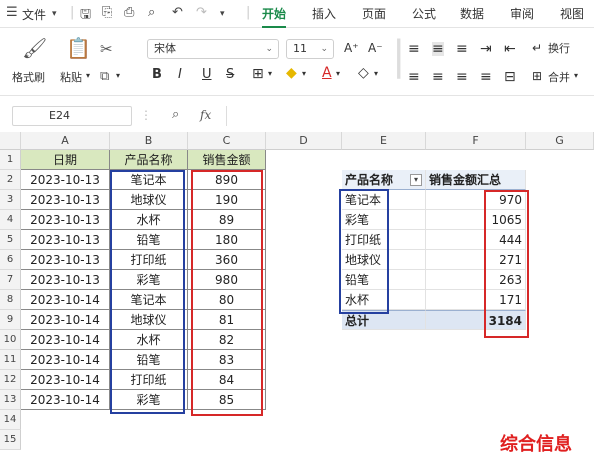 The height and width of the screenshot is (459, 594). Describe the element at coordinates (10, 320) in the screenshot. I see `row-header: 9` at that location.